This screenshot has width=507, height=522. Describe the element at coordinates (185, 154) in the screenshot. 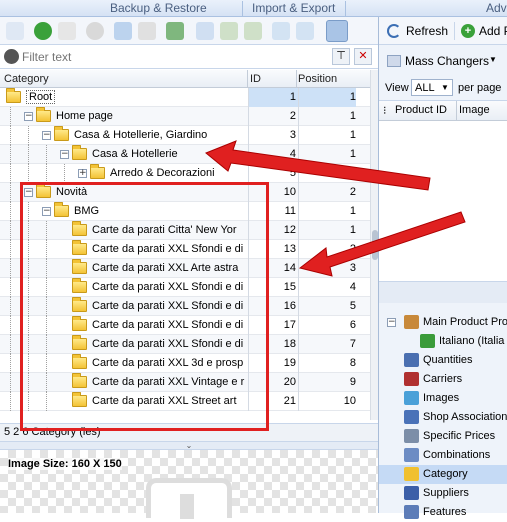

I see `tree-row: − Casa & Hotellerie 4 1` at that location.